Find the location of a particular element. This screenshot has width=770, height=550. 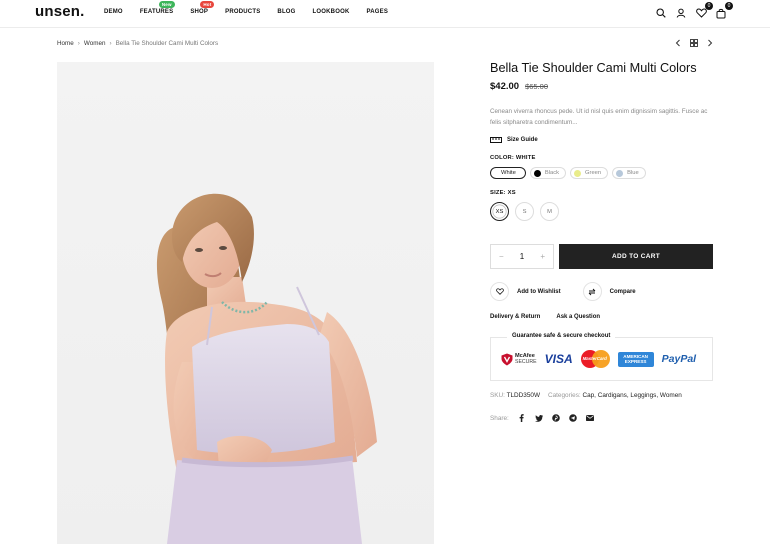

add-to-wishlist-button: Add to Wishlist is located at coordinates (525, 291).